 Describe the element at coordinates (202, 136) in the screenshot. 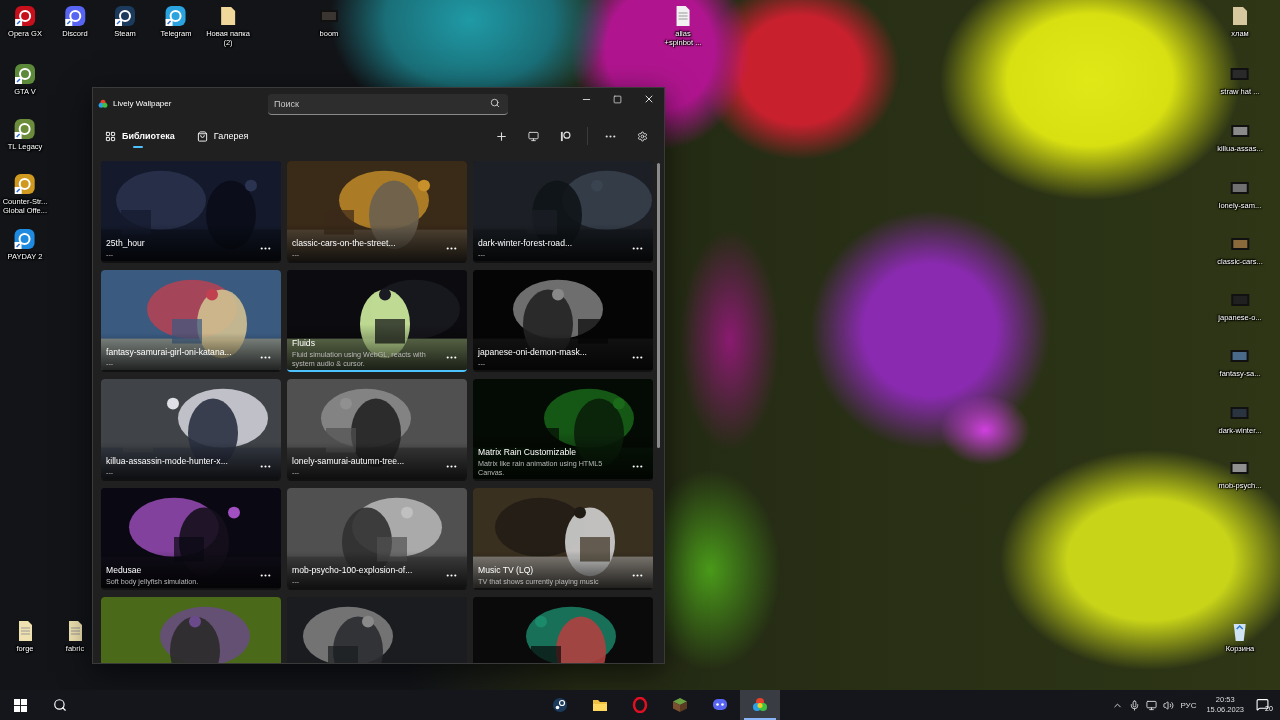

I see `bag-icon` at that location.